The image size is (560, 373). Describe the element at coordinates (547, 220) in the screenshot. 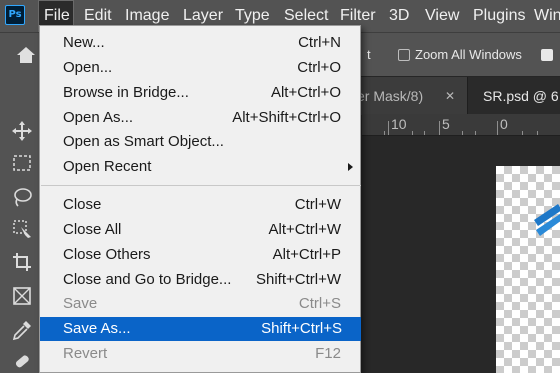

I see `canvas-artwork` at that location.